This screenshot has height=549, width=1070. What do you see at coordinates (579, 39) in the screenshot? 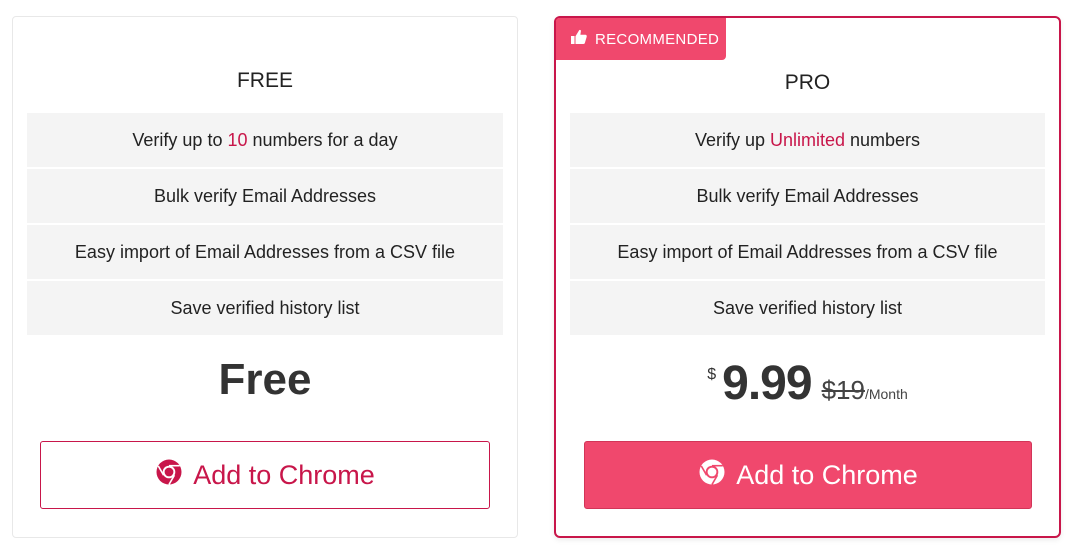
I see `thumbs-up-icon` at bounding box center [579, 39].